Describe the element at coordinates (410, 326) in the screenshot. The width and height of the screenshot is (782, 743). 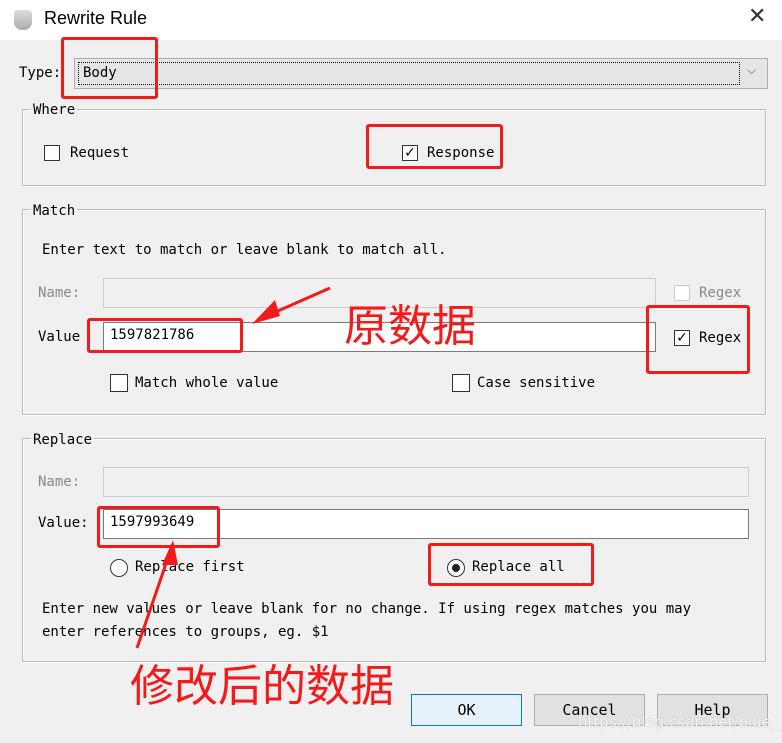
I see `annotation-original: 原数据` at that location.